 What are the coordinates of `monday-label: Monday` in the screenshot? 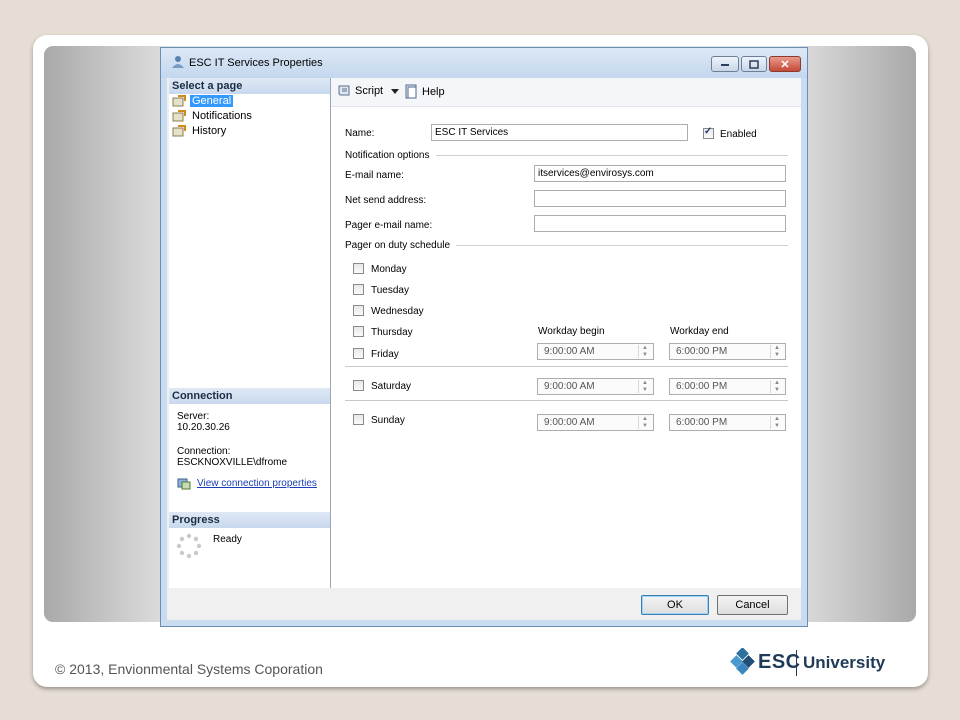 It's located at (389, 269).